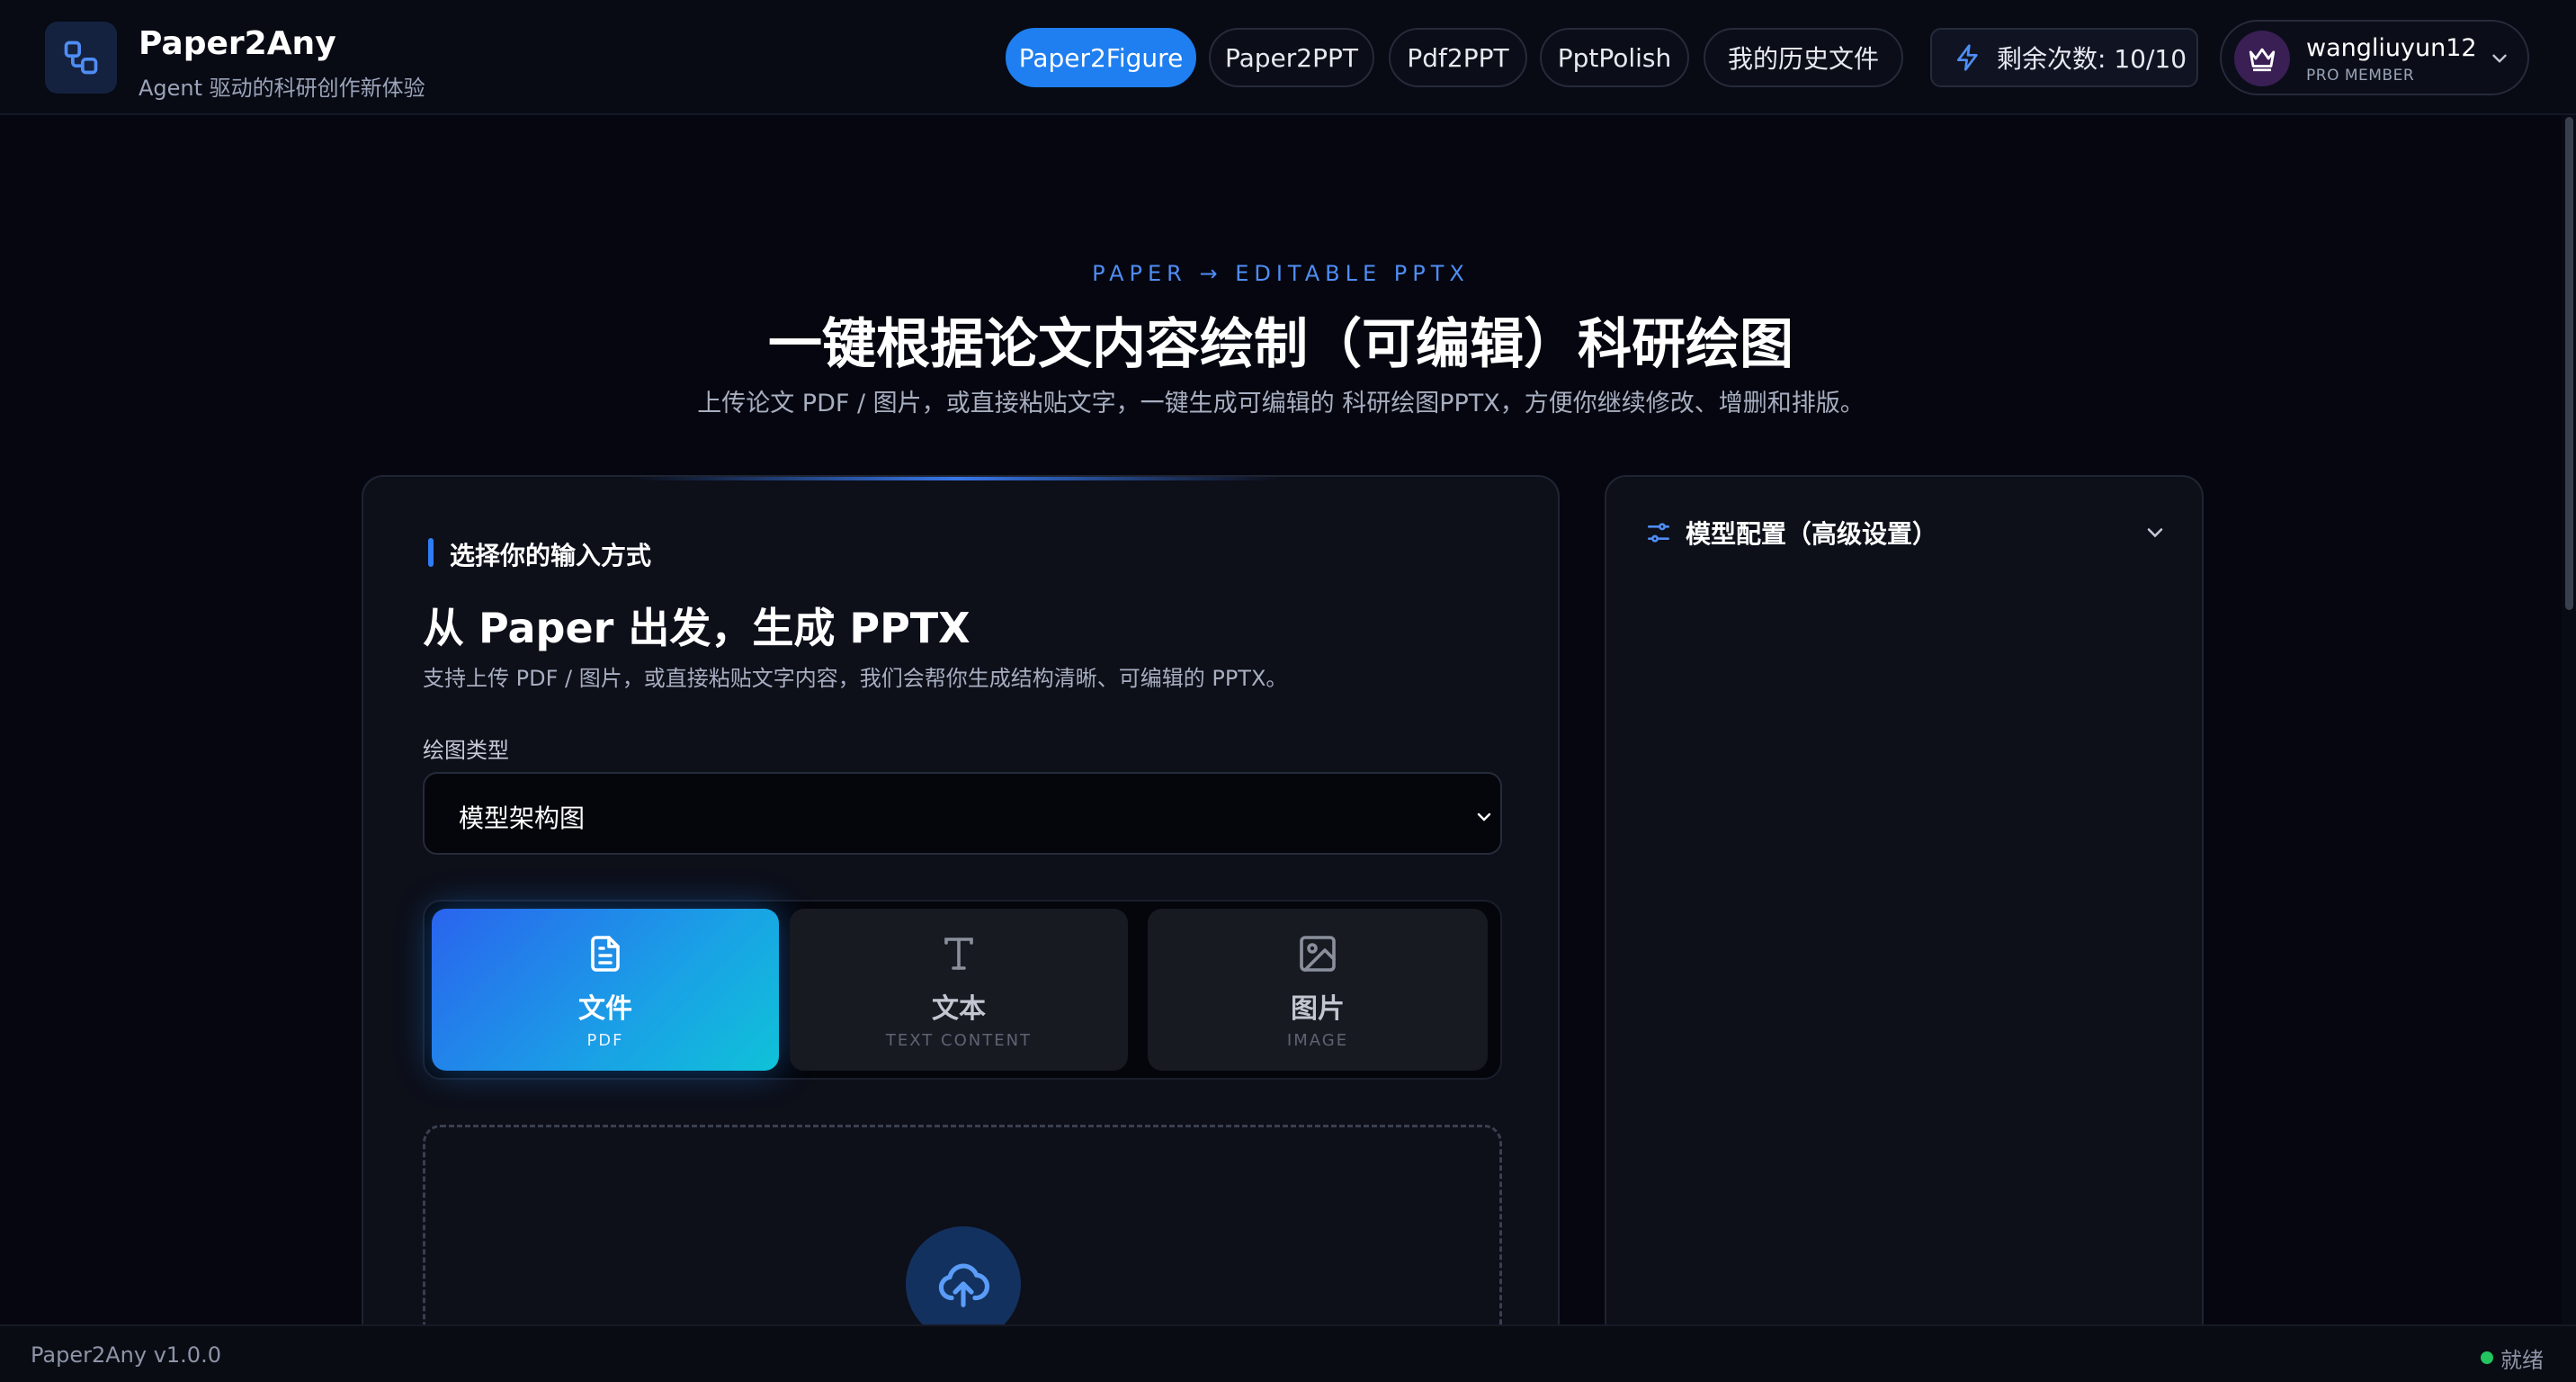 Image resolution: width=2576 pixels, height=1382 pixels. I want to click on model-config-toggle: 模型配置（高级设置）, so click(1811, 533).